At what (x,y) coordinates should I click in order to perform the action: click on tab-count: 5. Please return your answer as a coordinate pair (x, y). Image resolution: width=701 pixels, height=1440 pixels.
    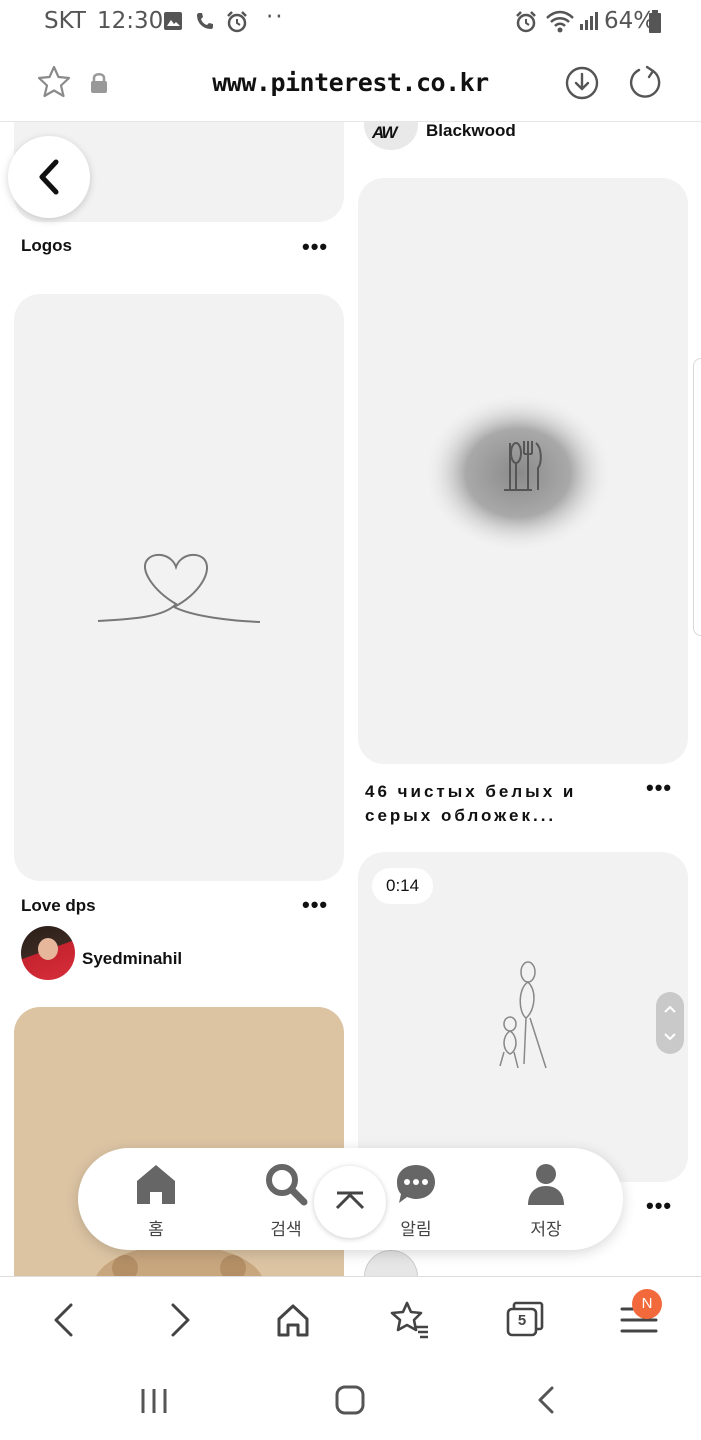
    Looking at the image, I should click on (522, 1320).